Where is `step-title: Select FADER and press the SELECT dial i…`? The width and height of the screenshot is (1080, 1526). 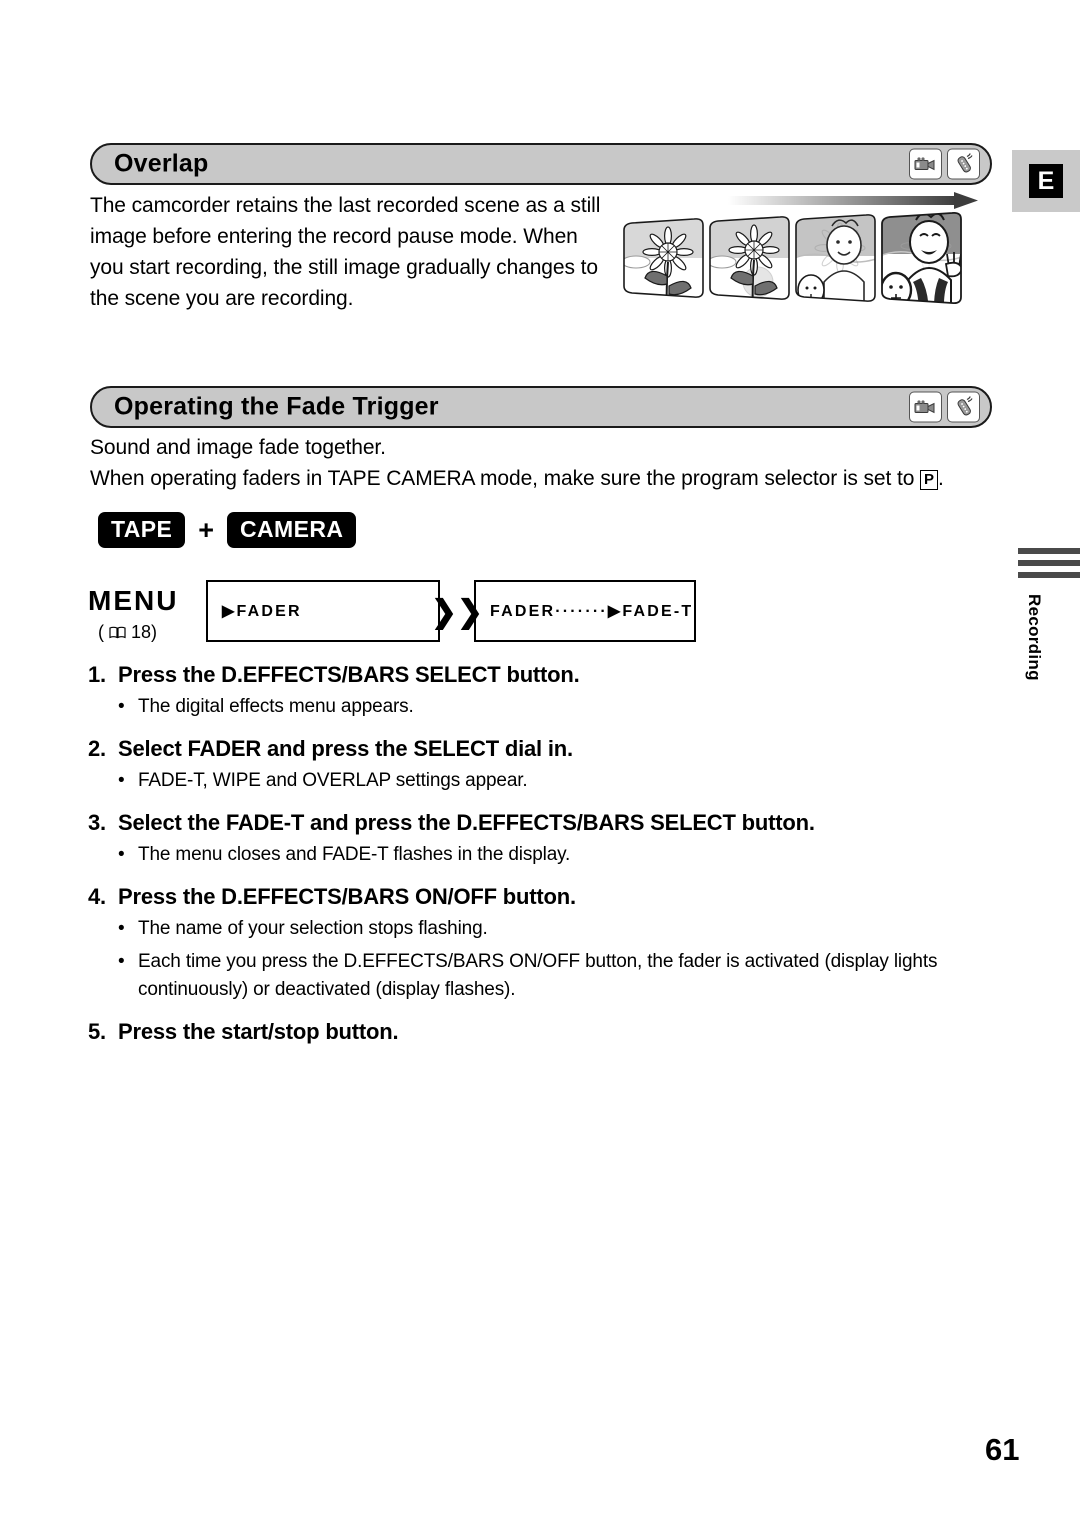 step-title: Select FADER and press the SELECT dial i… is located at coordinates (345, 748).